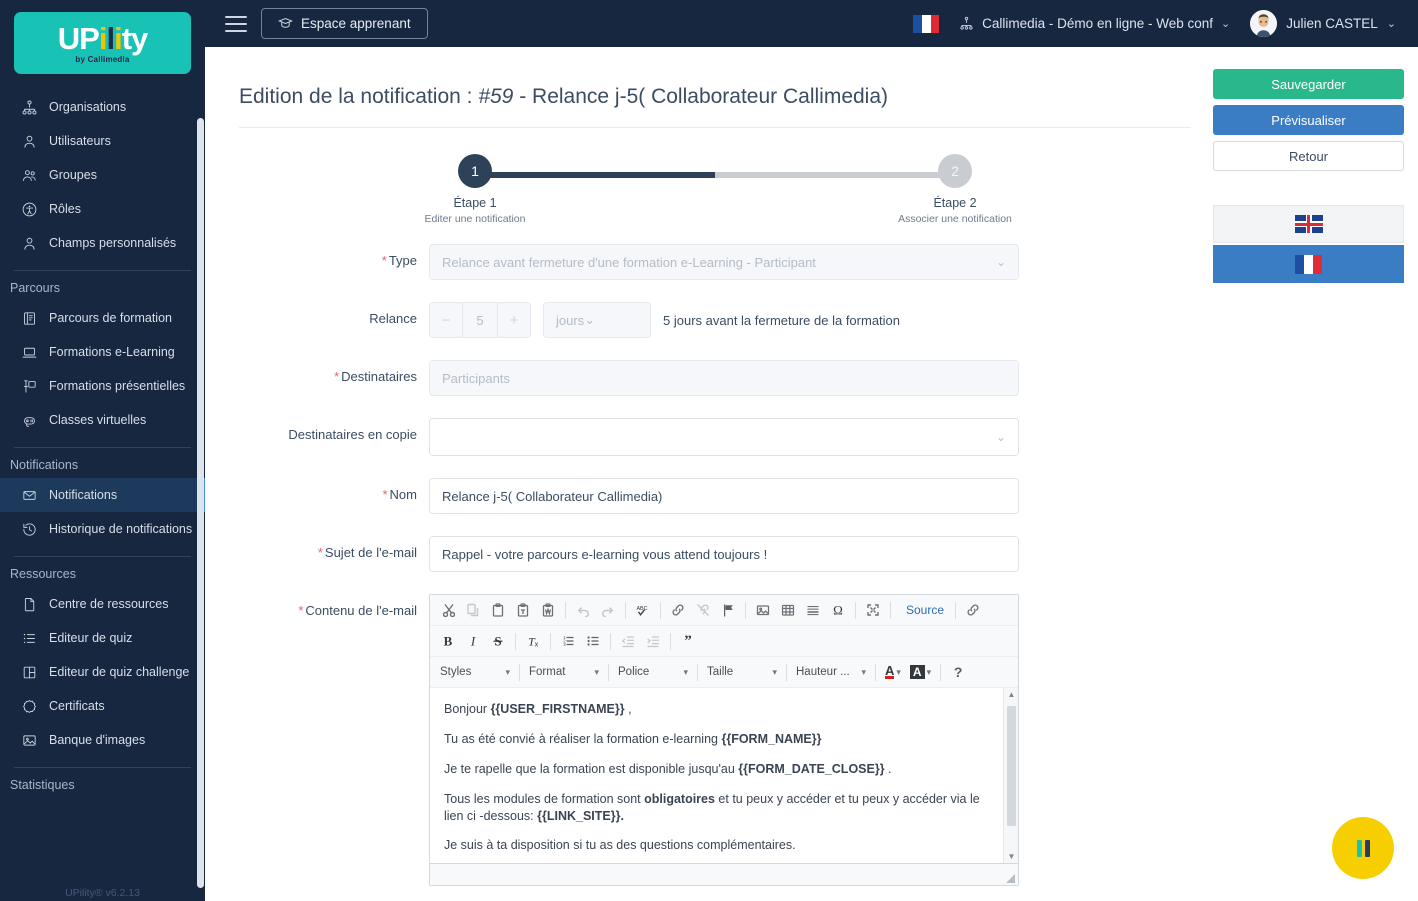  I want to click on action-panel: Sauvegarder Prévisualiser Retour, so click(1315, 474).